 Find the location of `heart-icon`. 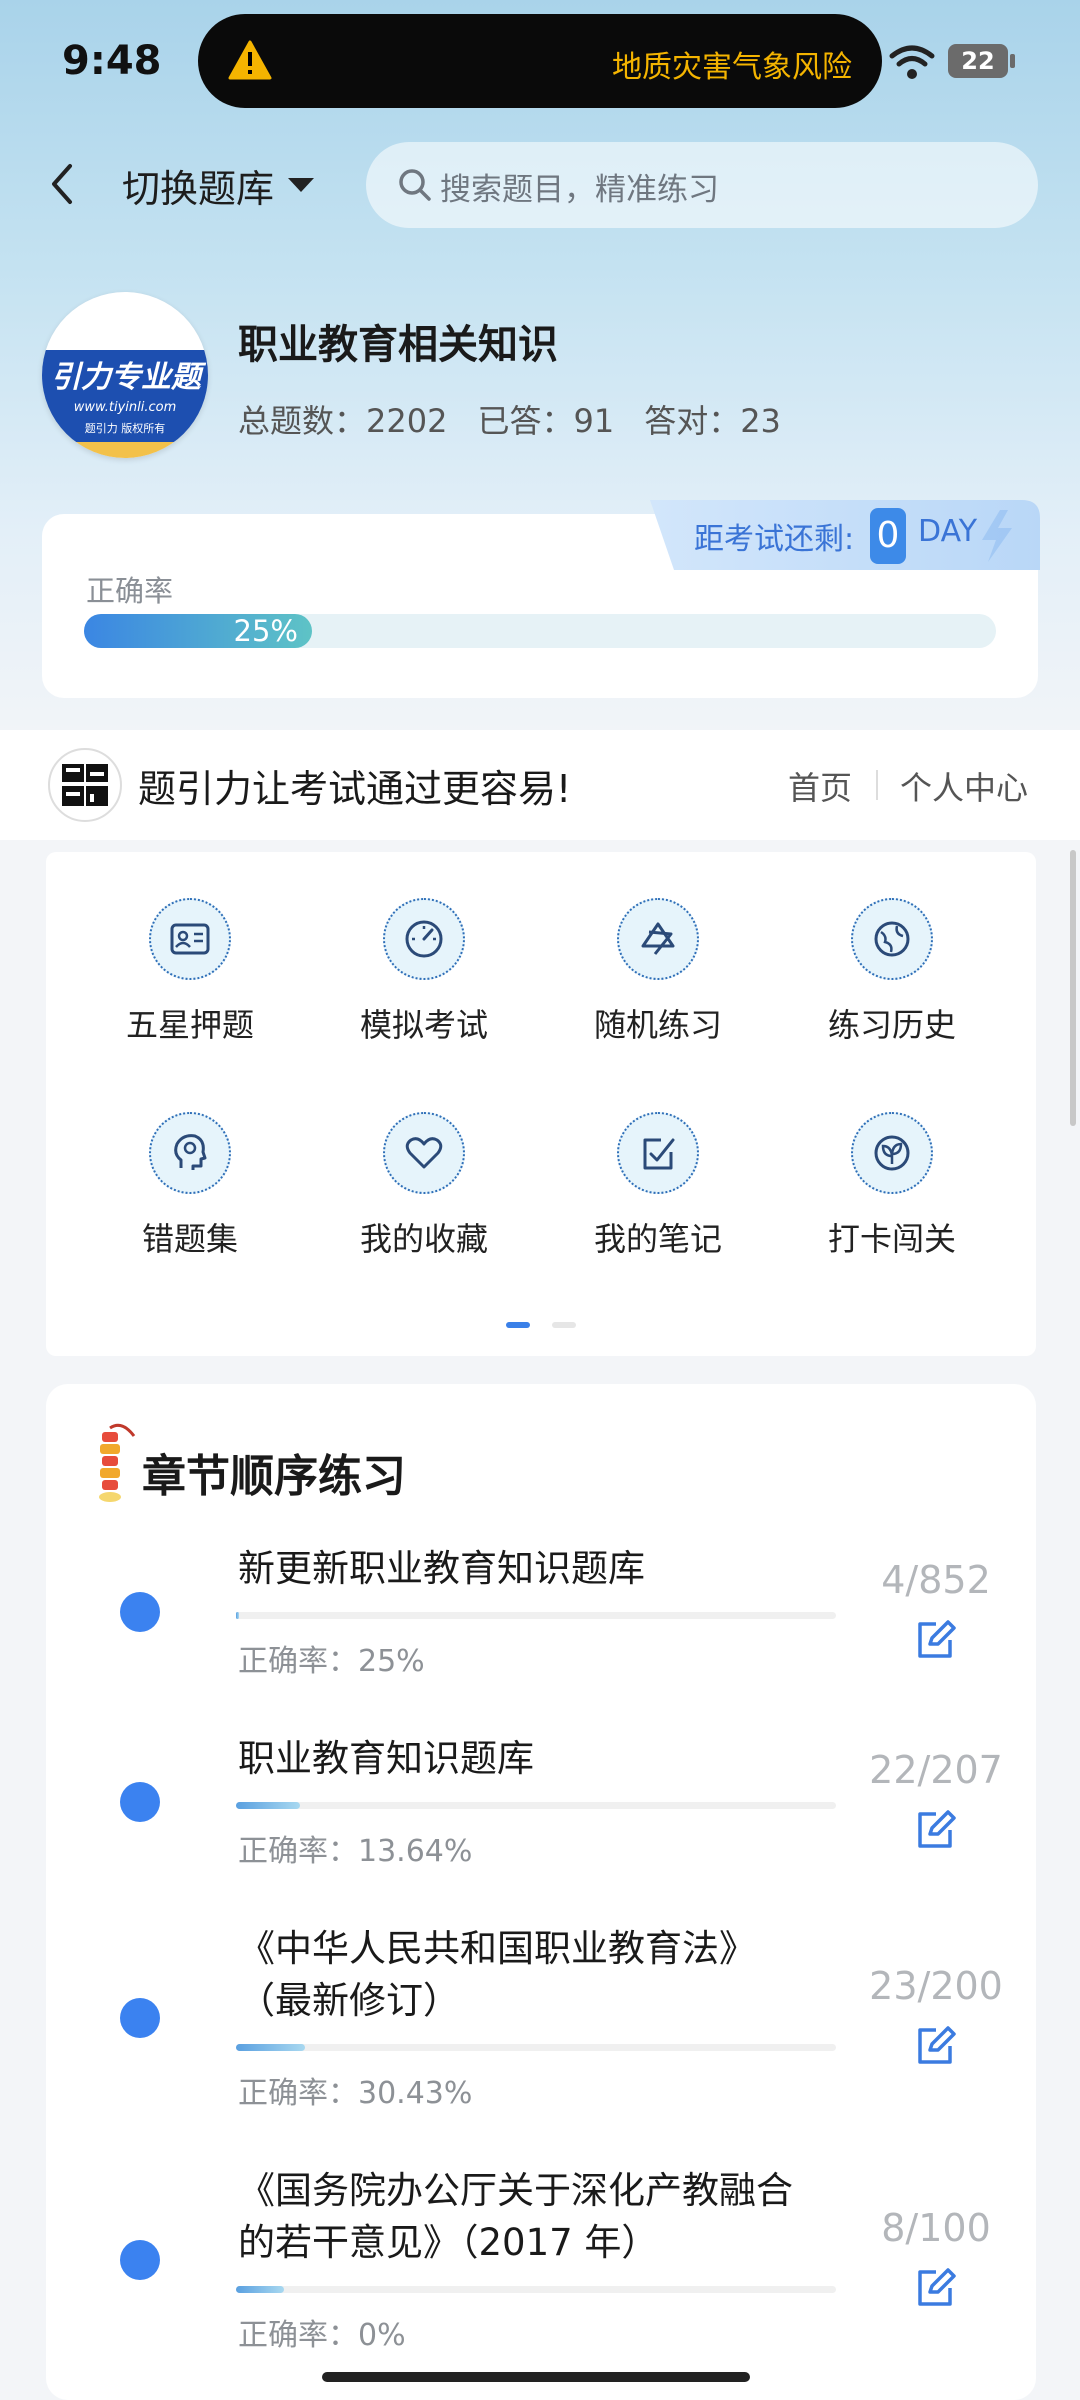

heart-icon is located at coordinates (424, 1153).